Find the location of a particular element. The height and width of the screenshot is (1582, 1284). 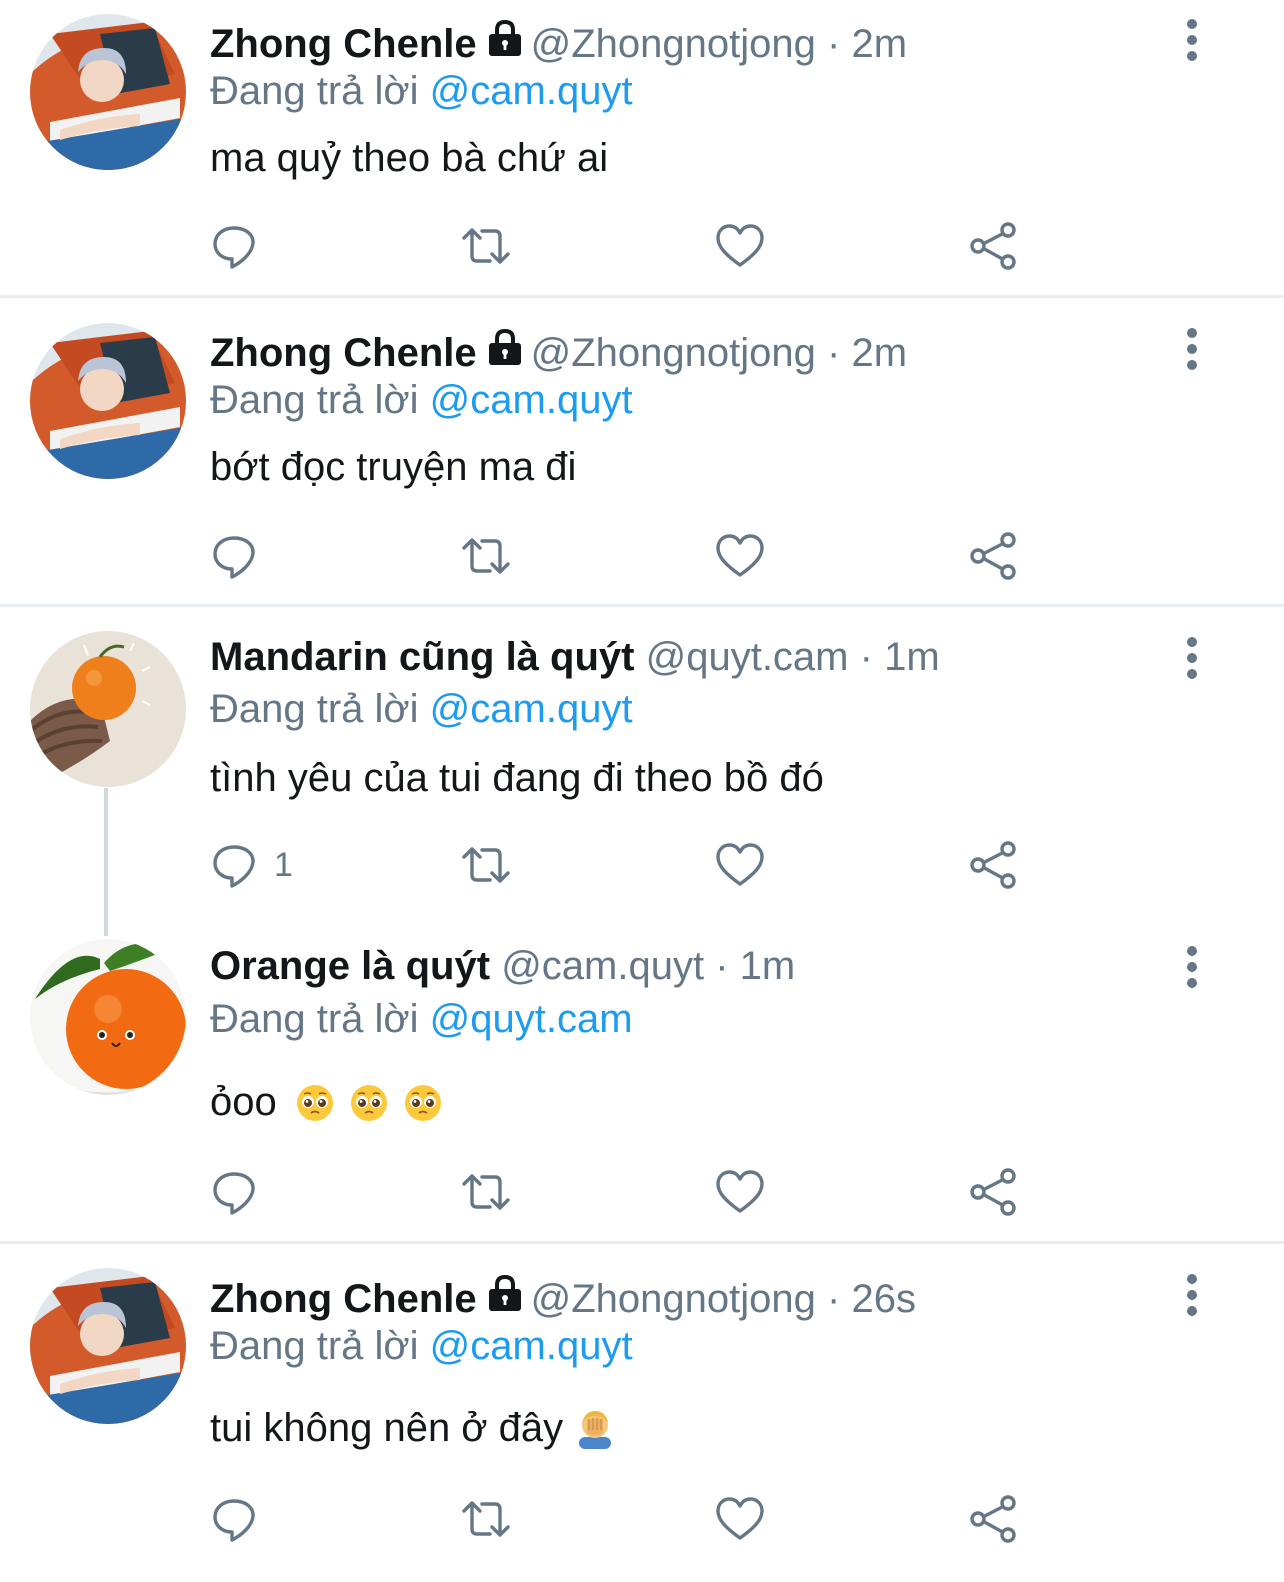

reply-button: 1 is located at coordinates (249, 865).